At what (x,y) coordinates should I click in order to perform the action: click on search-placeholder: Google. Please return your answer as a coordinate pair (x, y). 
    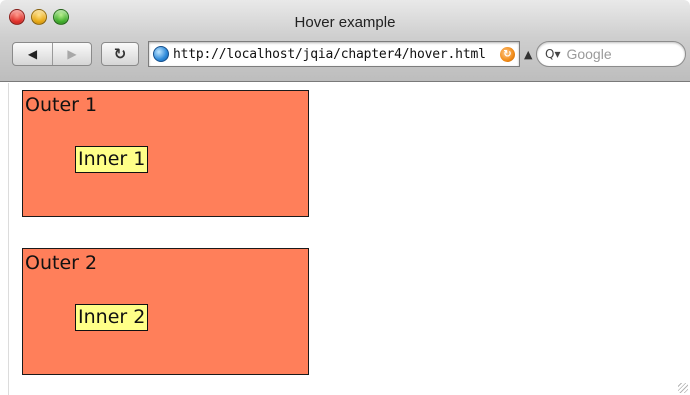
    Looking at the image, I should click on (589, 54).